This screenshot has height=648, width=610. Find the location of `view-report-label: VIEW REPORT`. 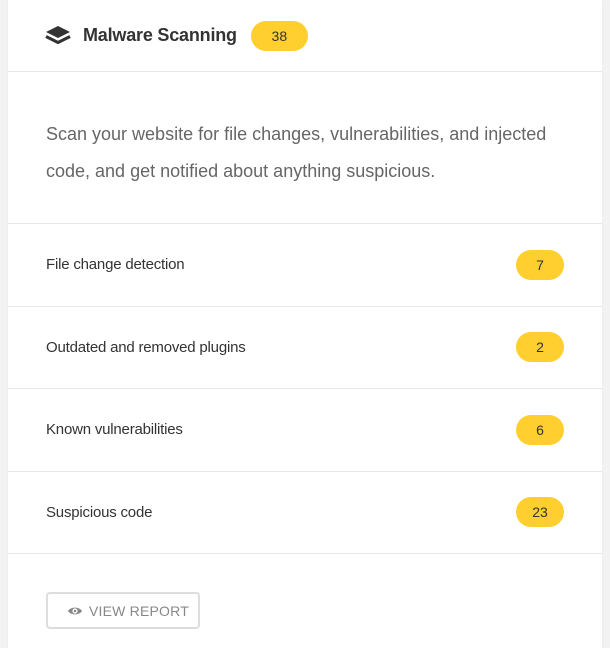

view-report-label: VIEW REPORT is located at coordinates (139, 610).